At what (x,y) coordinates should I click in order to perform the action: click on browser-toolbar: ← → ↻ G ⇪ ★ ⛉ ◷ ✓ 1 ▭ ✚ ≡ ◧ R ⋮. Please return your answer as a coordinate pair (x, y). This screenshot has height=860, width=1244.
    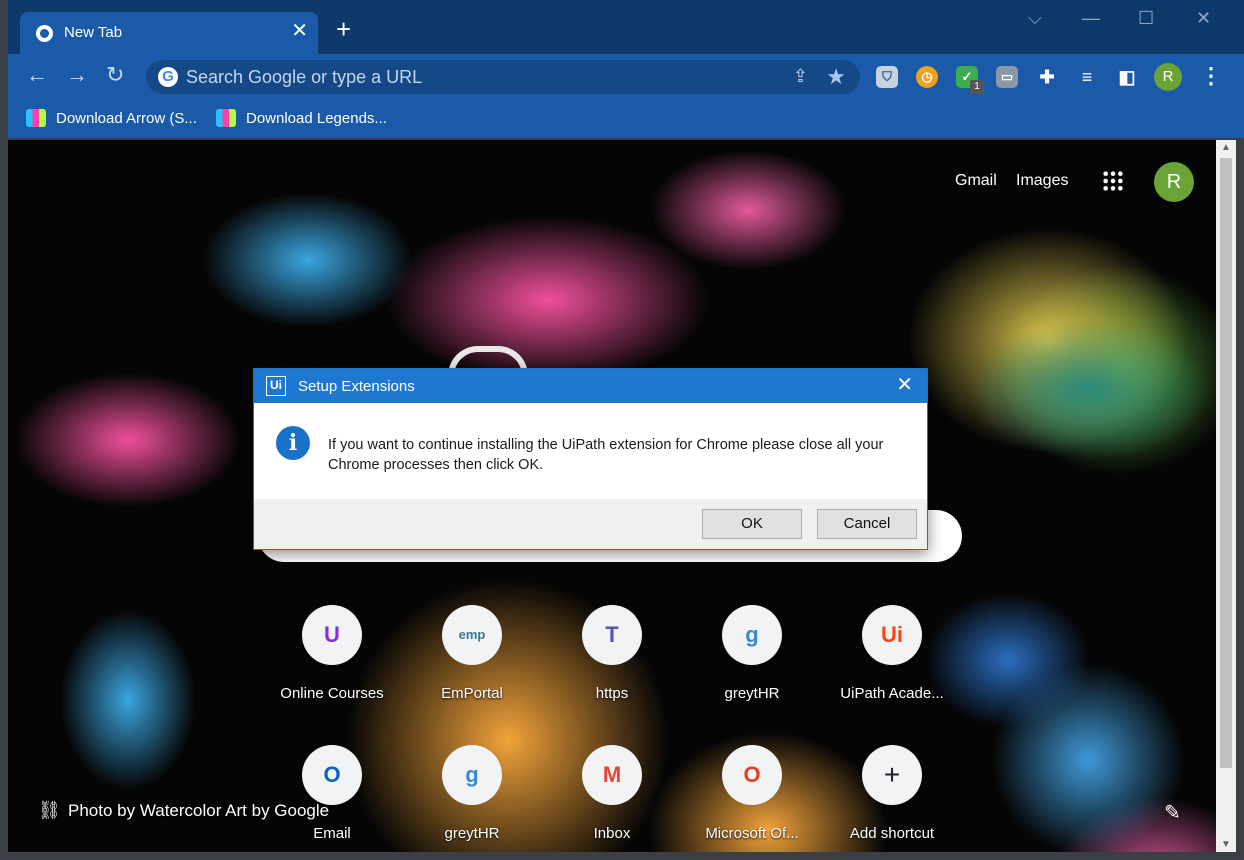
    Looking at the image, I should click on (626, 77).